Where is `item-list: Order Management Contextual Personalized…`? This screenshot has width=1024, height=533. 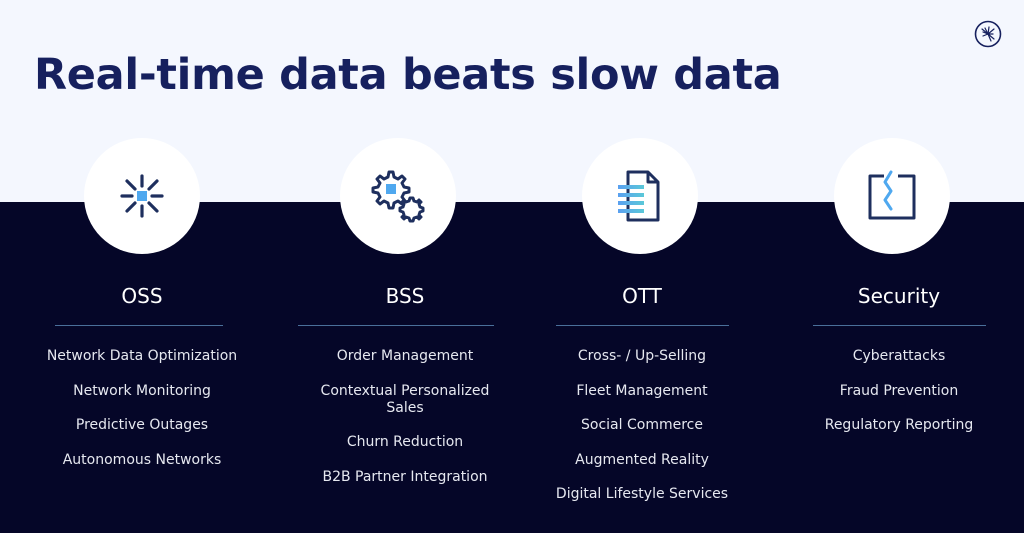 item-list: Order Management Contextual Personalized… is located at coordinates (405, 425).